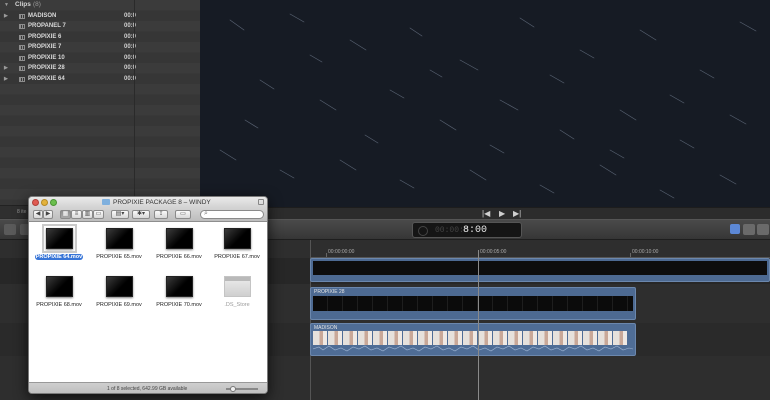  What do you see at coordinates (100, 68) in the screenshot?
I see `clip-row: ▶ PROPIXIE 28 00:0` at bounding box center [100, 68].